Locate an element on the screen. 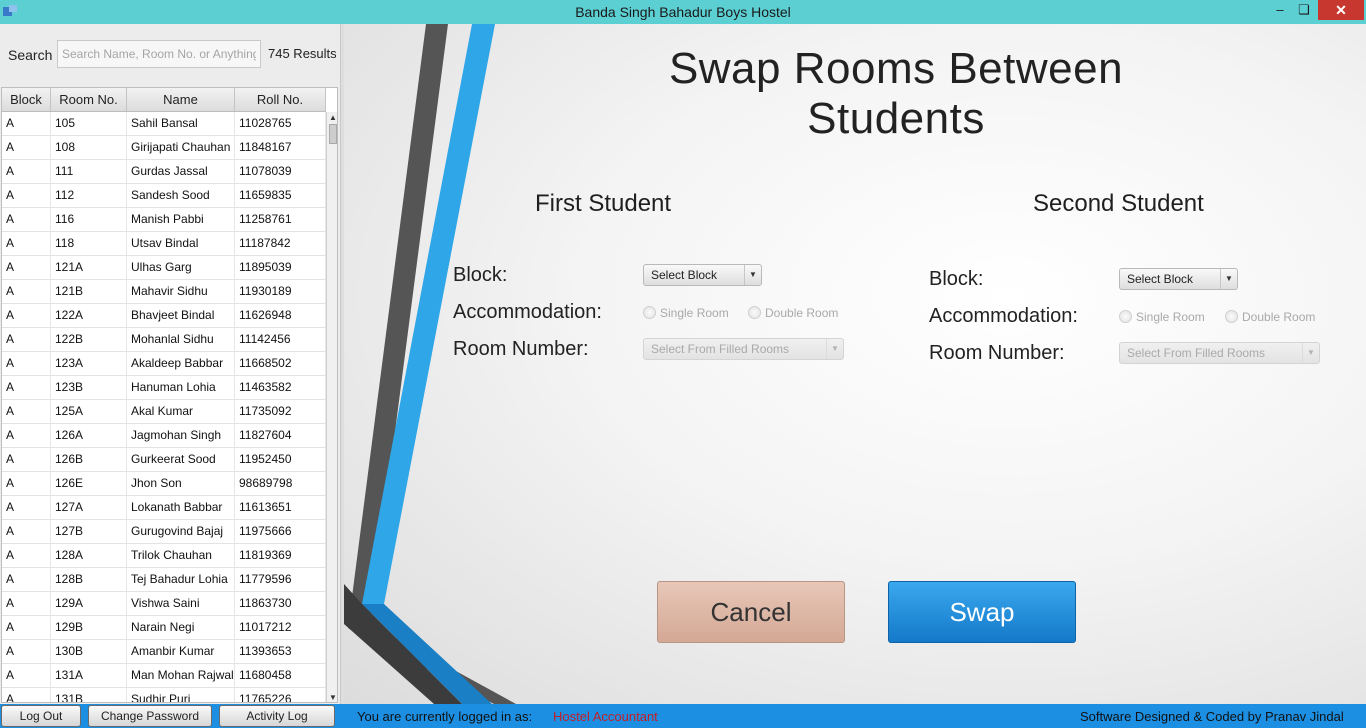 The image size is (1366, 728). table-row: A 126A Jagmohan Singh 11827604 is located at coordinates (164, 436).